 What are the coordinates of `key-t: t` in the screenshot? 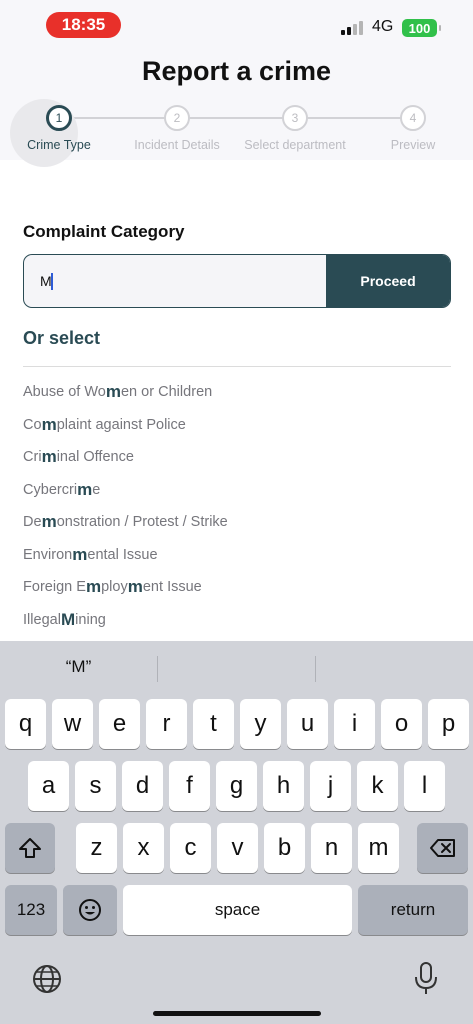 It's located at (213, 724).